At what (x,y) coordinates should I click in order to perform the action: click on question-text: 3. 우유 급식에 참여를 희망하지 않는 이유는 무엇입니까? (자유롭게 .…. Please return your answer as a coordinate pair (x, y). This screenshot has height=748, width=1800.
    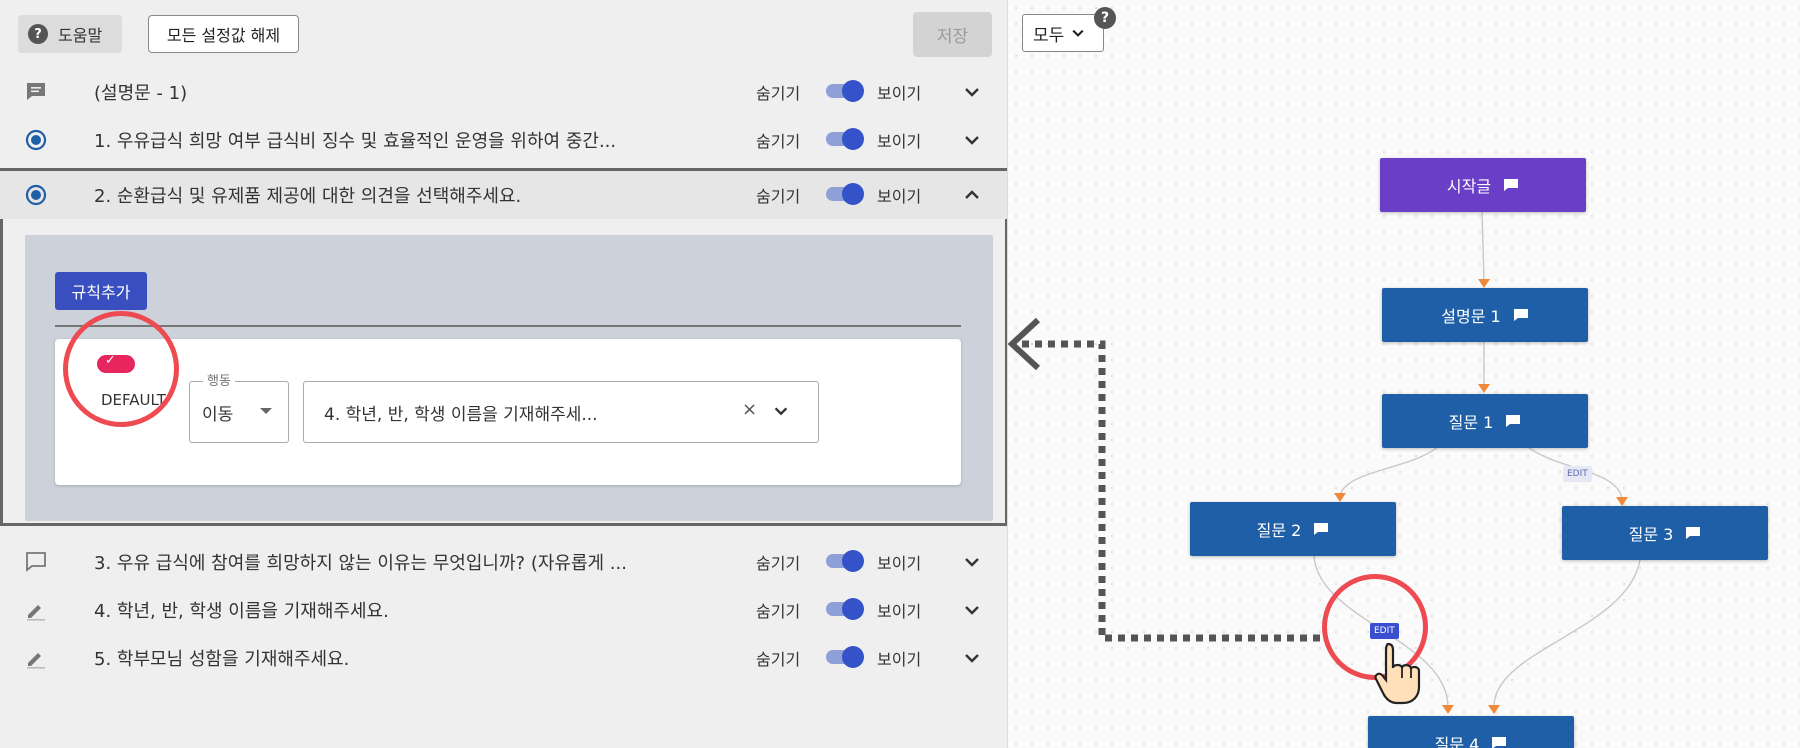
    Looking at the image, I should click on (360, 563).